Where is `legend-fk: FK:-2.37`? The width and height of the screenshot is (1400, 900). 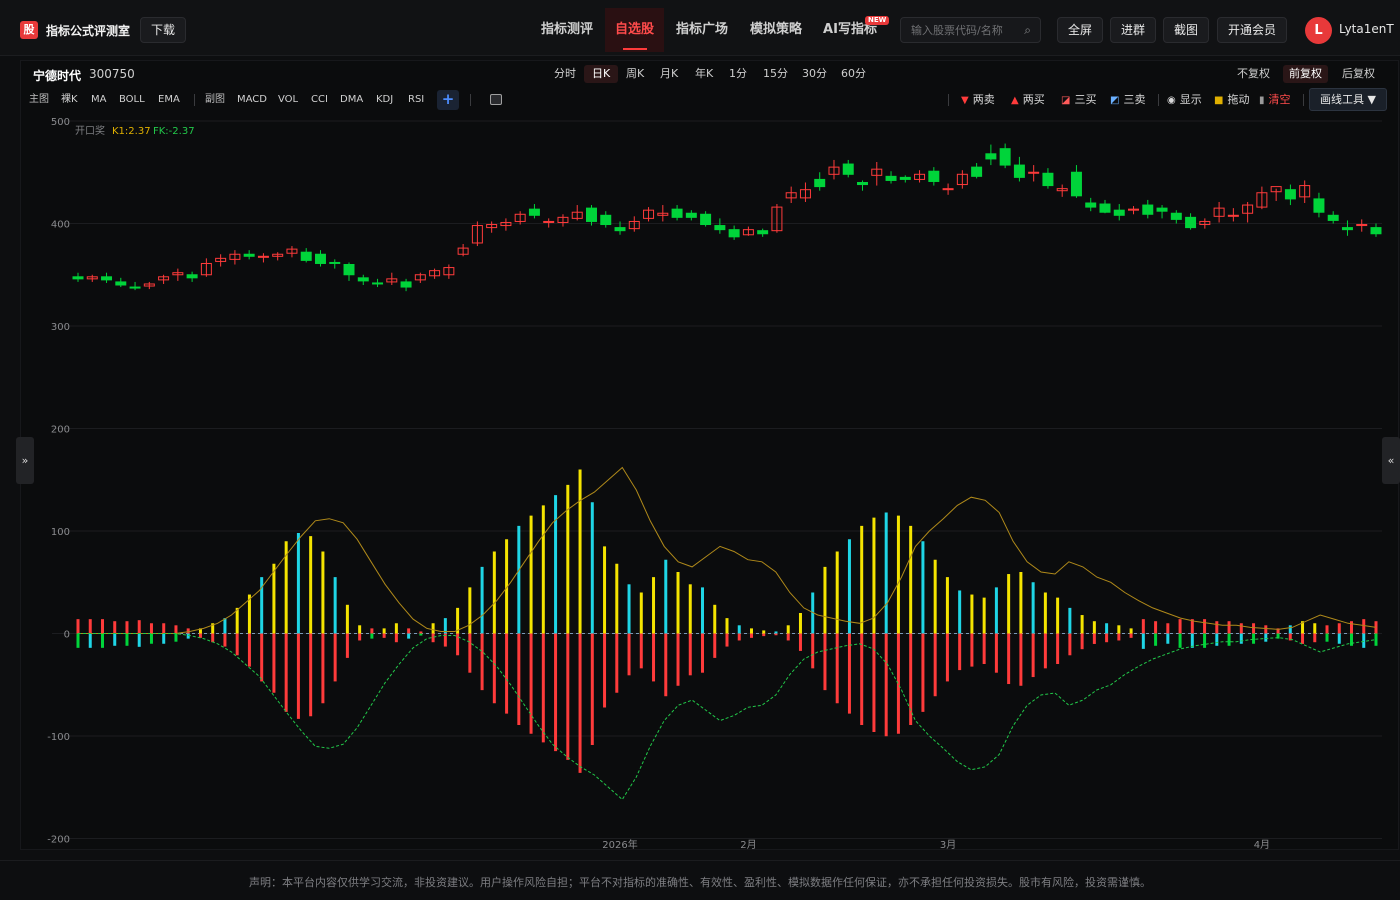
legend-fk: FK:-2.37 is located at coordinates (174, 131).